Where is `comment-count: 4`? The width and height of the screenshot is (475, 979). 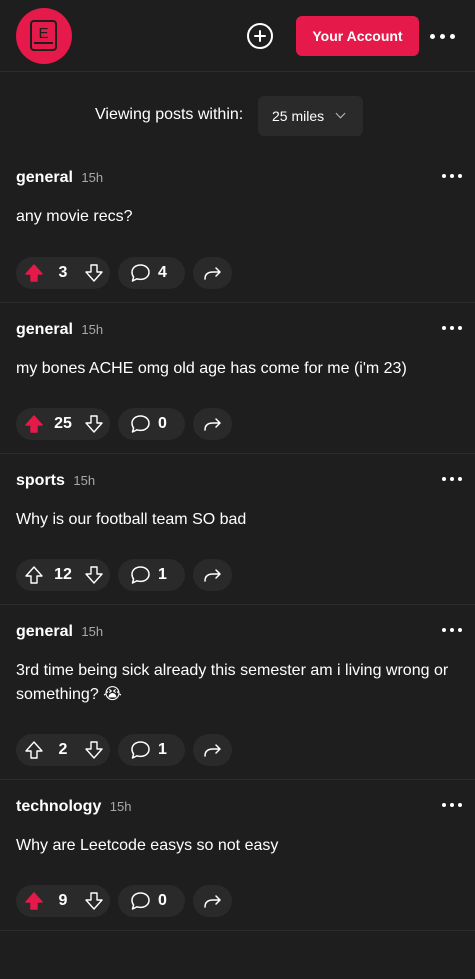
comment-count: 4 is located at coordinates (162, 272).